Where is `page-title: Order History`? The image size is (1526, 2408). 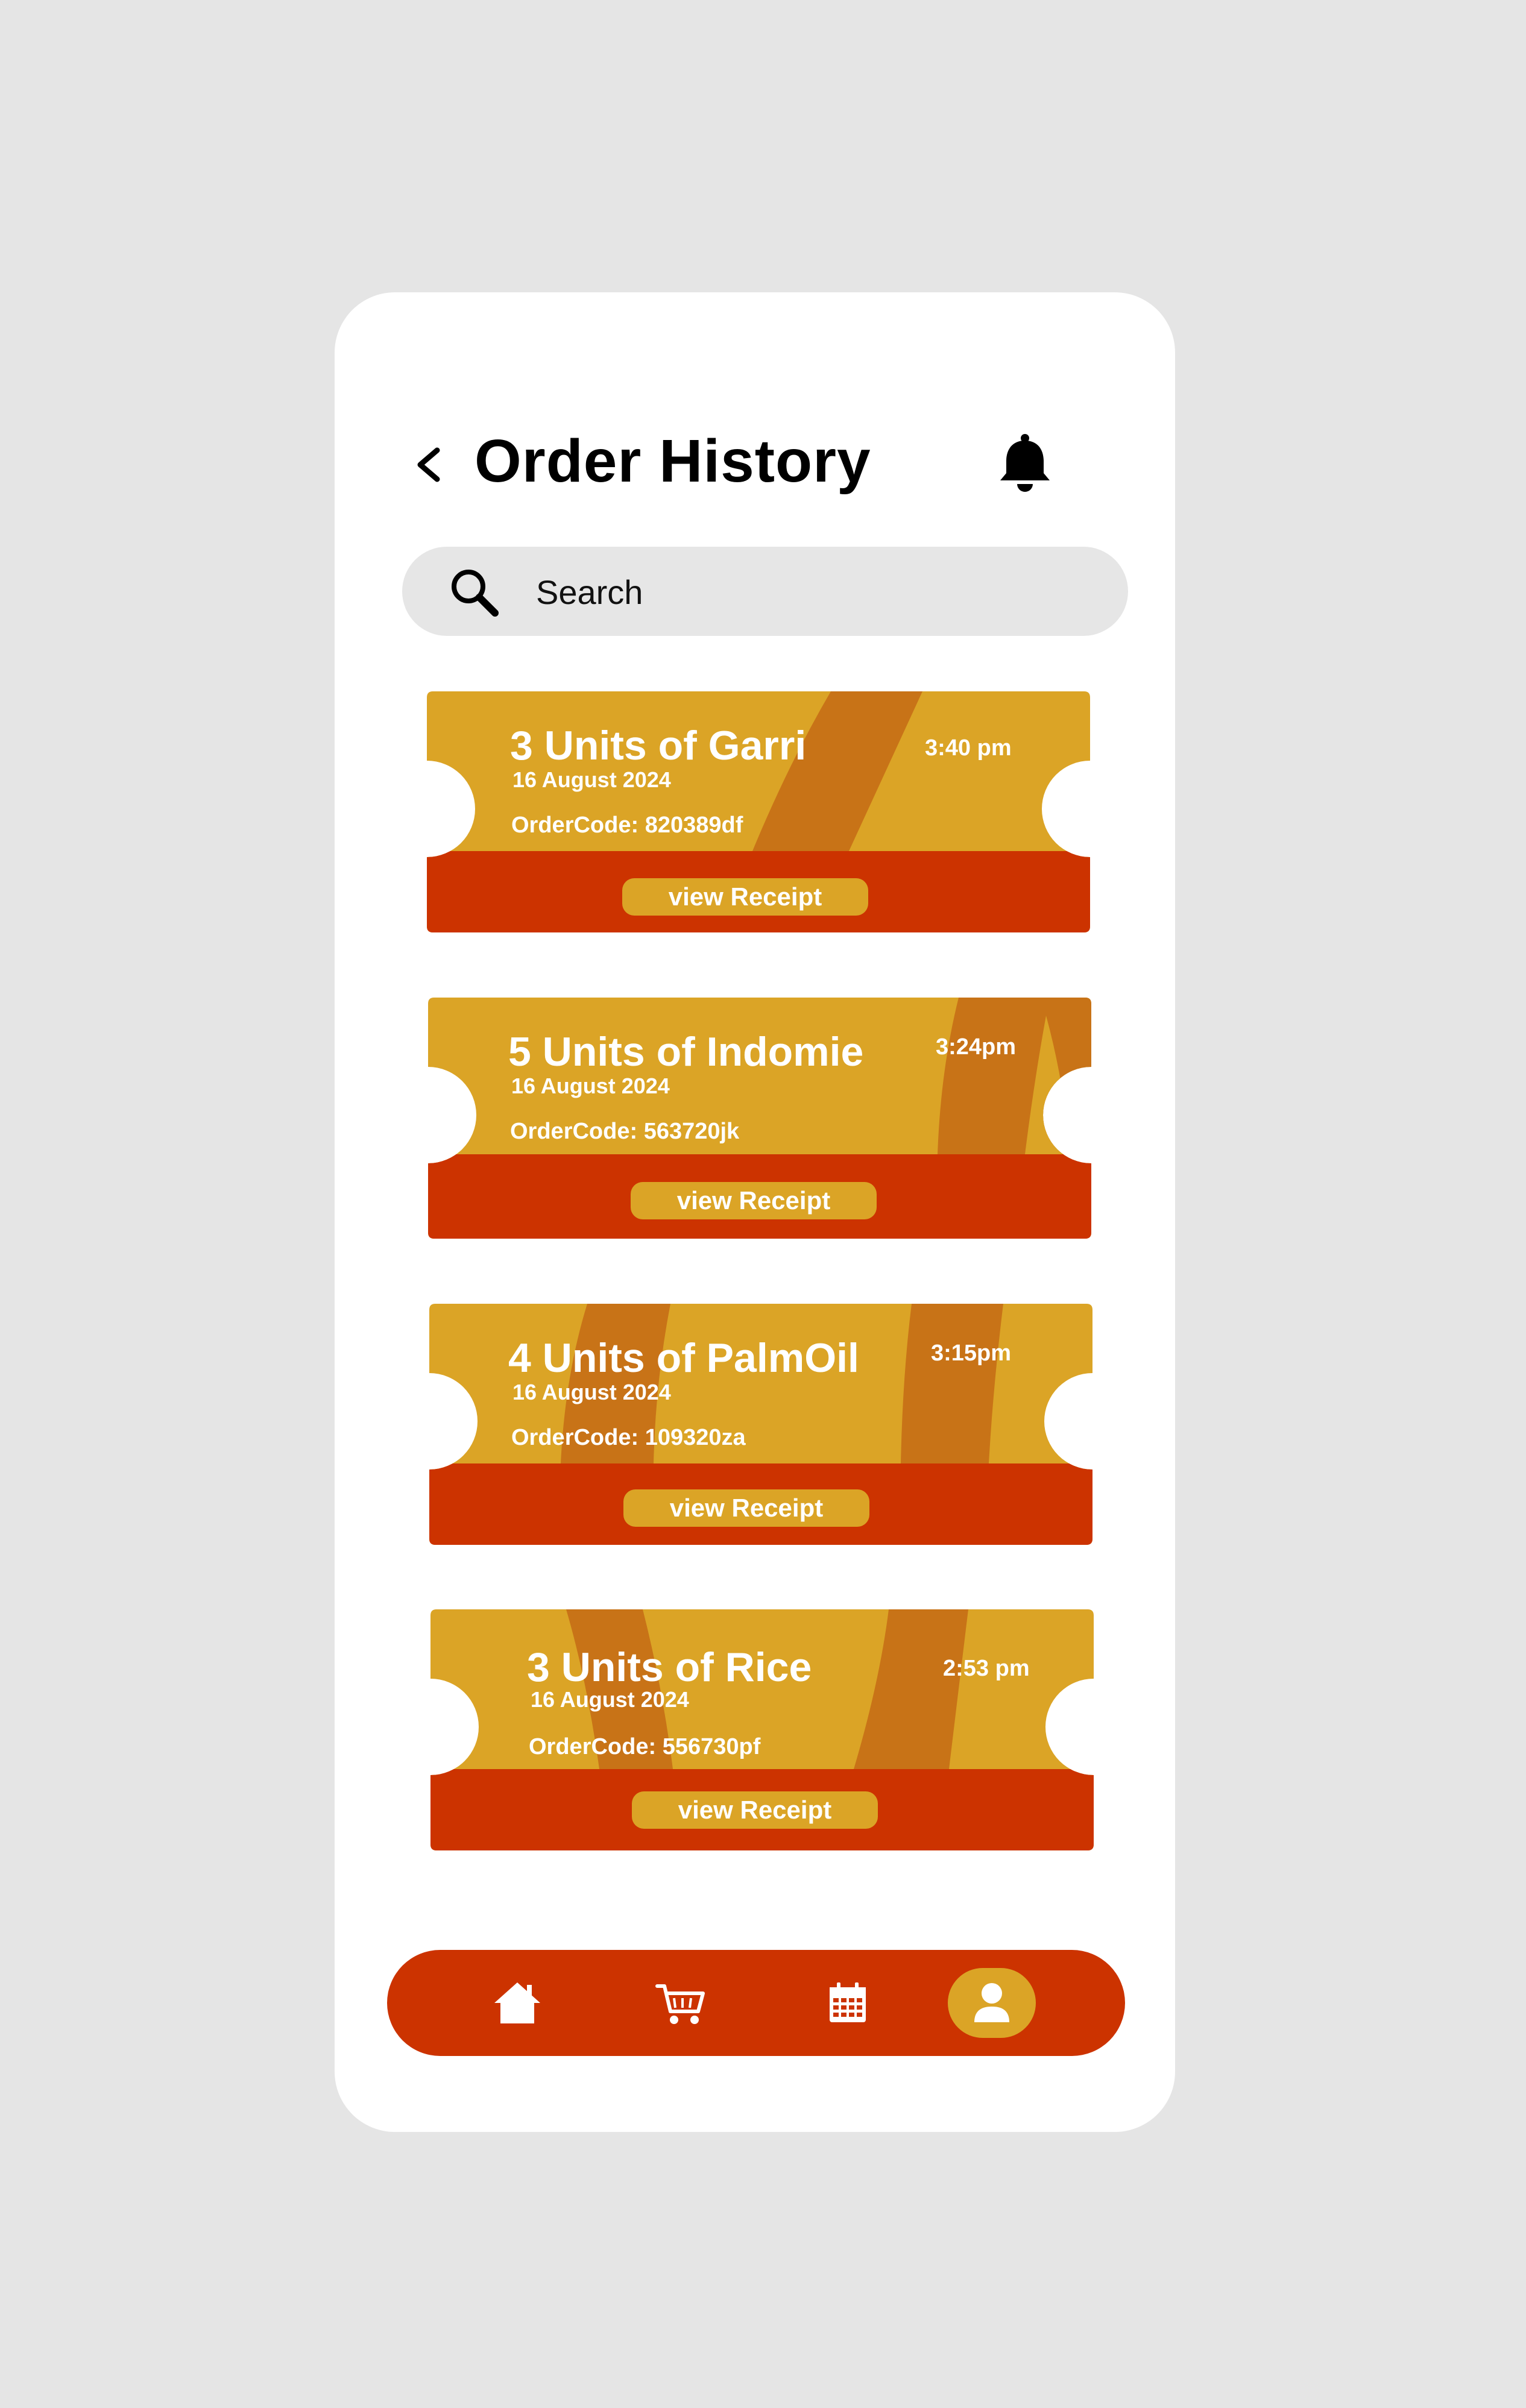 page-title: Order History is located at coordinates (673, 461).